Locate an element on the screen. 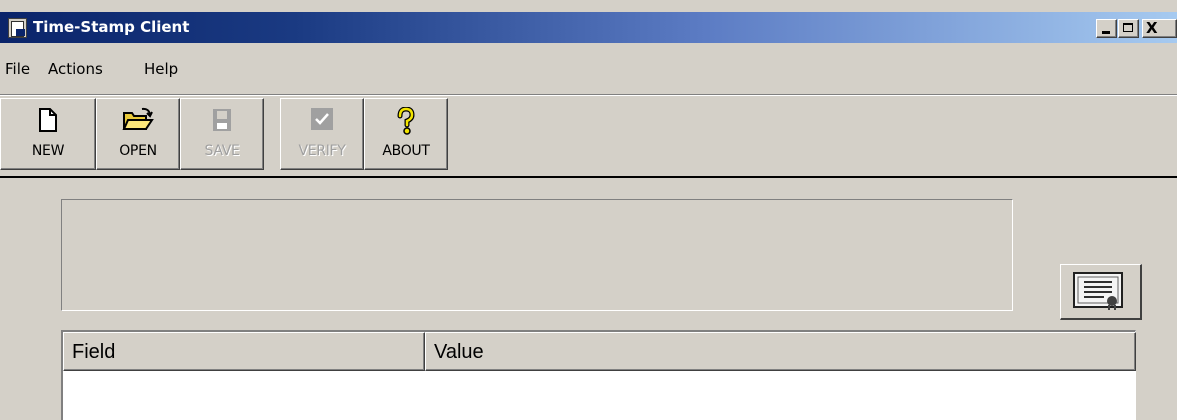 Image resolution: width=1177 pixels, height=420 pixels. close-button: X is located at coordinates (1159, 28).